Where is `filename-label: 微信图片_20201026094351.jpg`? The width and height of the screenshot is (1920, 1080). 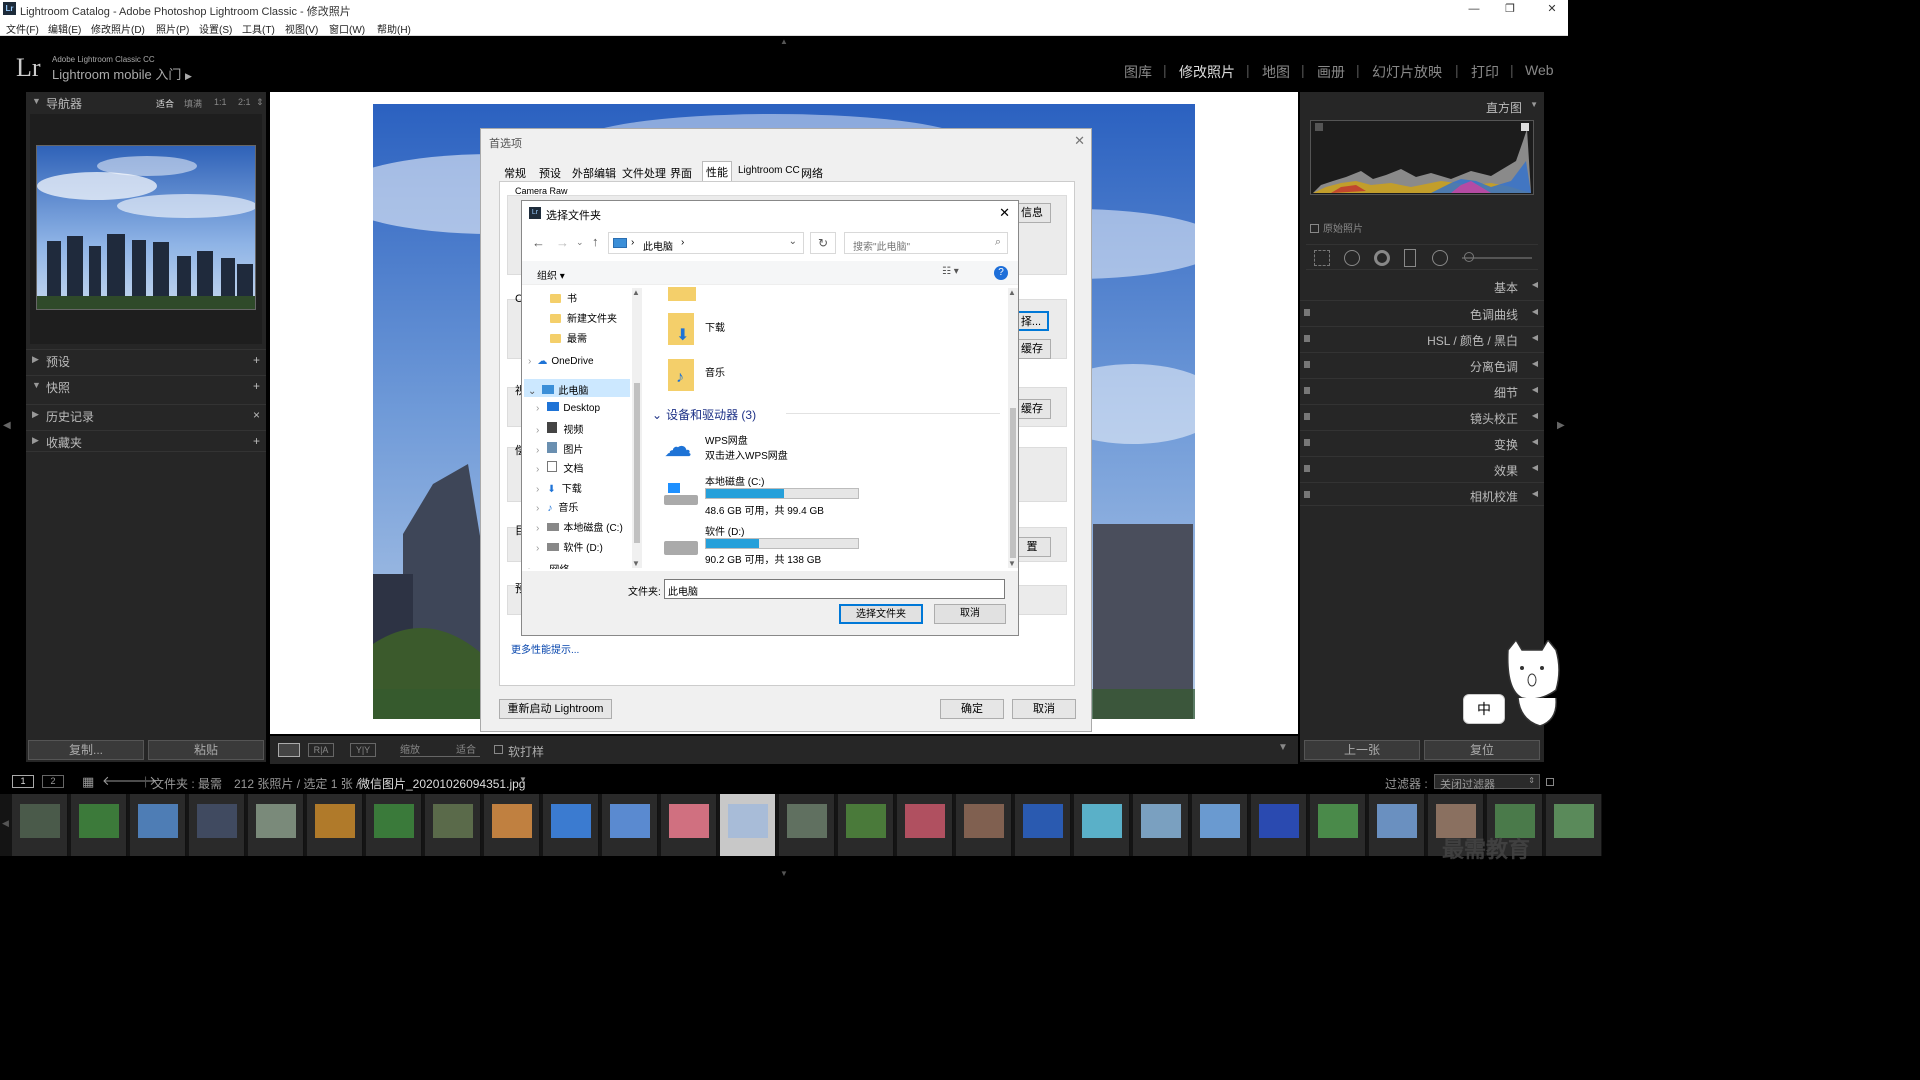
filename-label: 微信图片_20201026094351.jpg is located at coordinates (441, 783).